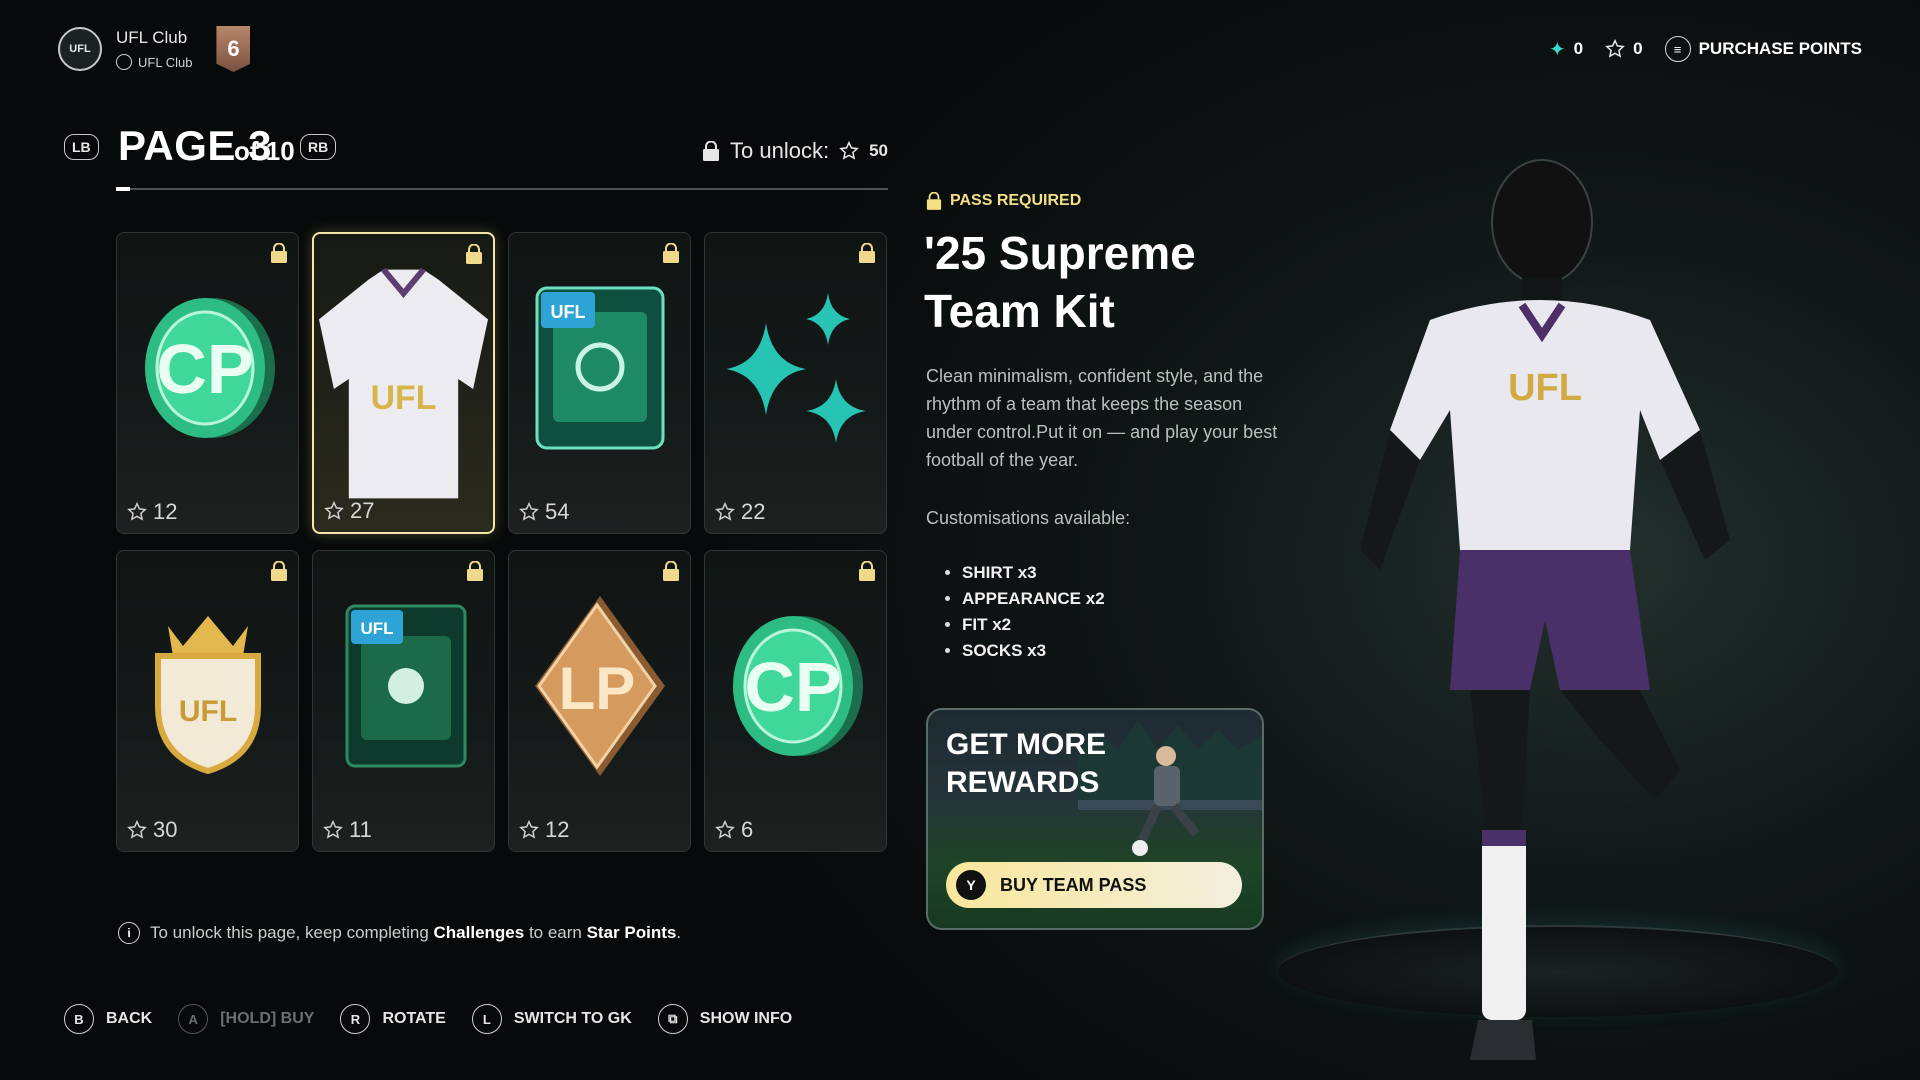 The height and width of the screenshot is (1080, 1920). I want to click on pass-required-label: PASS REQUIRED, so click(1016, 200).